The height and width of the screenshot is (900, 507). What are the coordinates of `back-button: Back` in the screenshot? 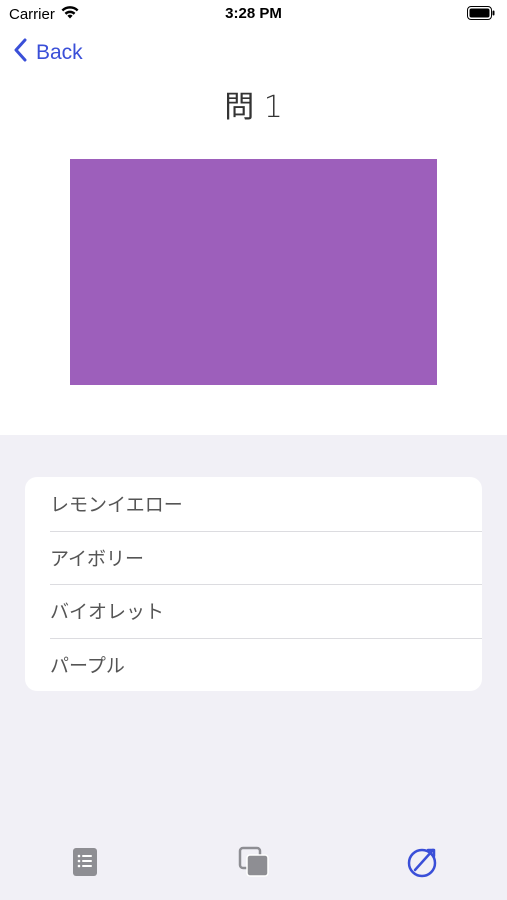 It's located at (48, 53).